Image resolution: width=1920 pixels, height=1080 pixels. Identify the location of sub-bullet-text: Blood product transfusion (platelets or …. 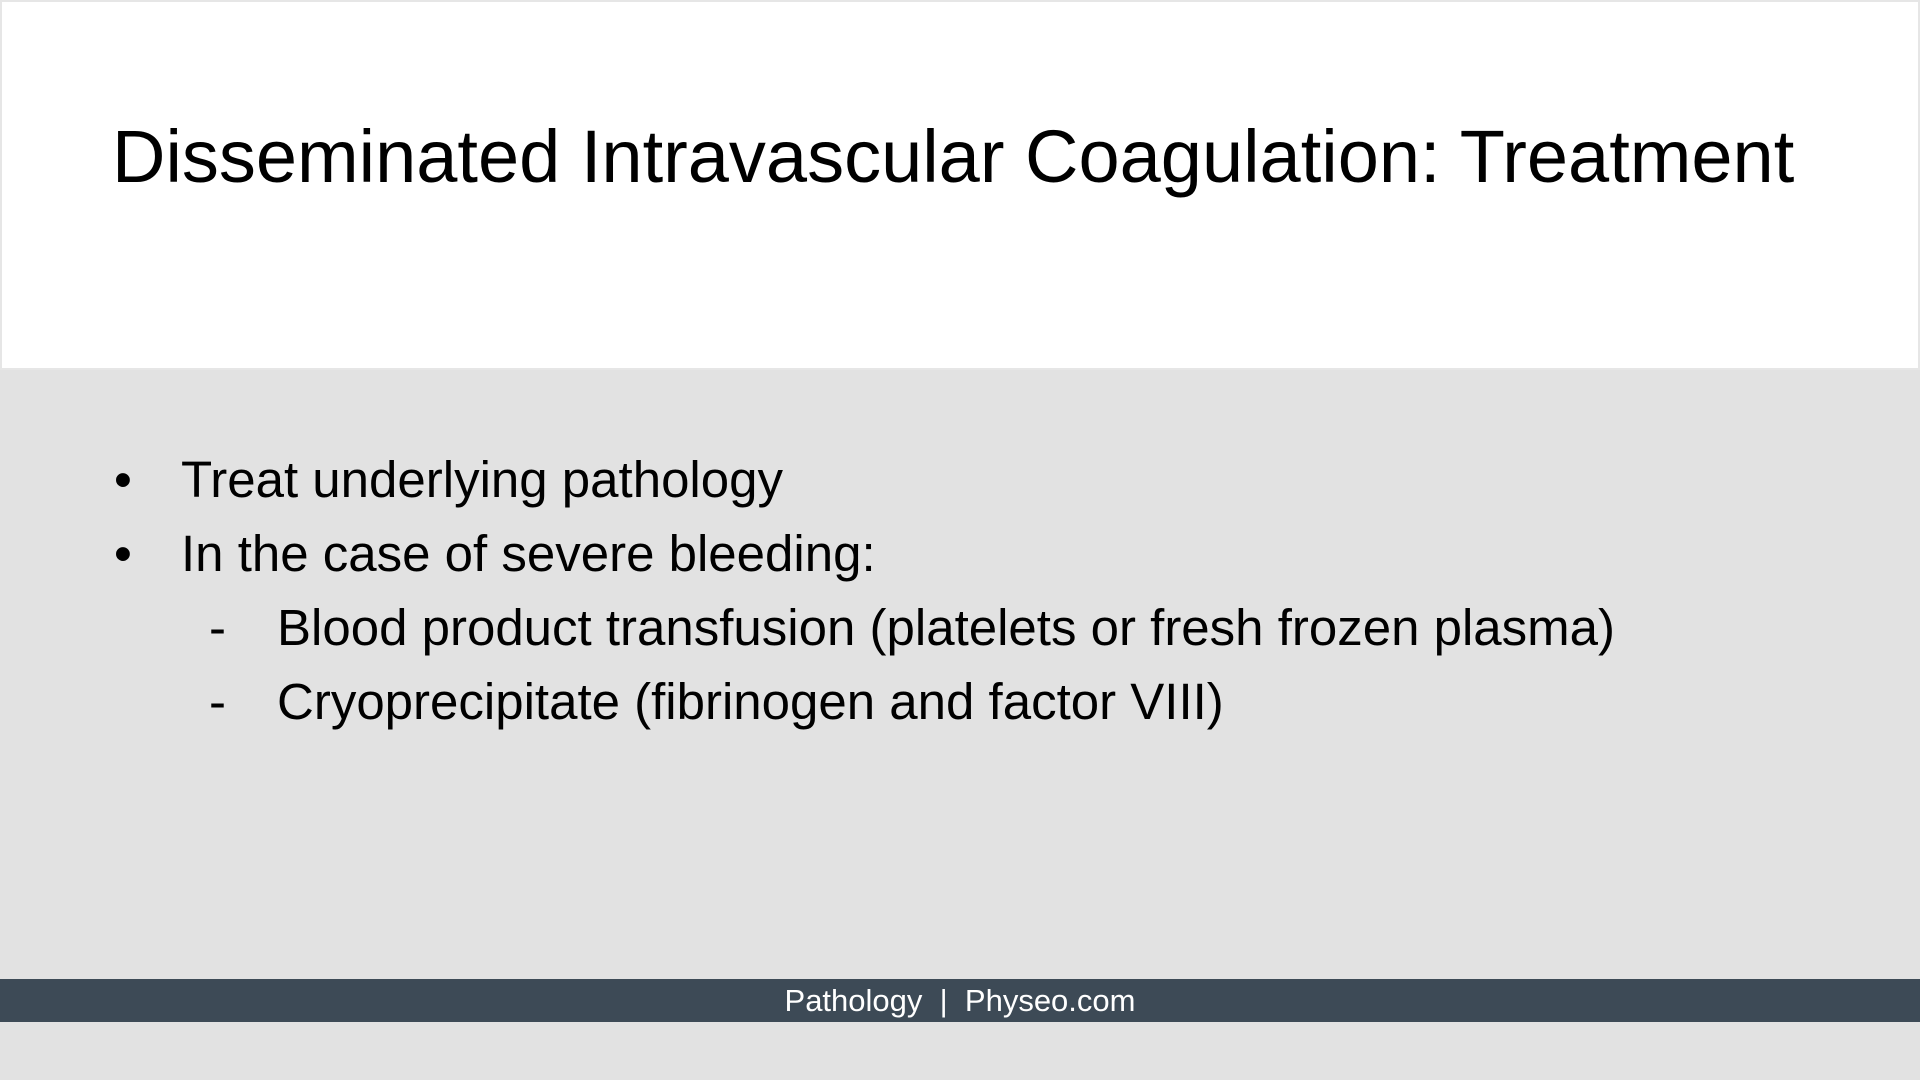
(946, 627).